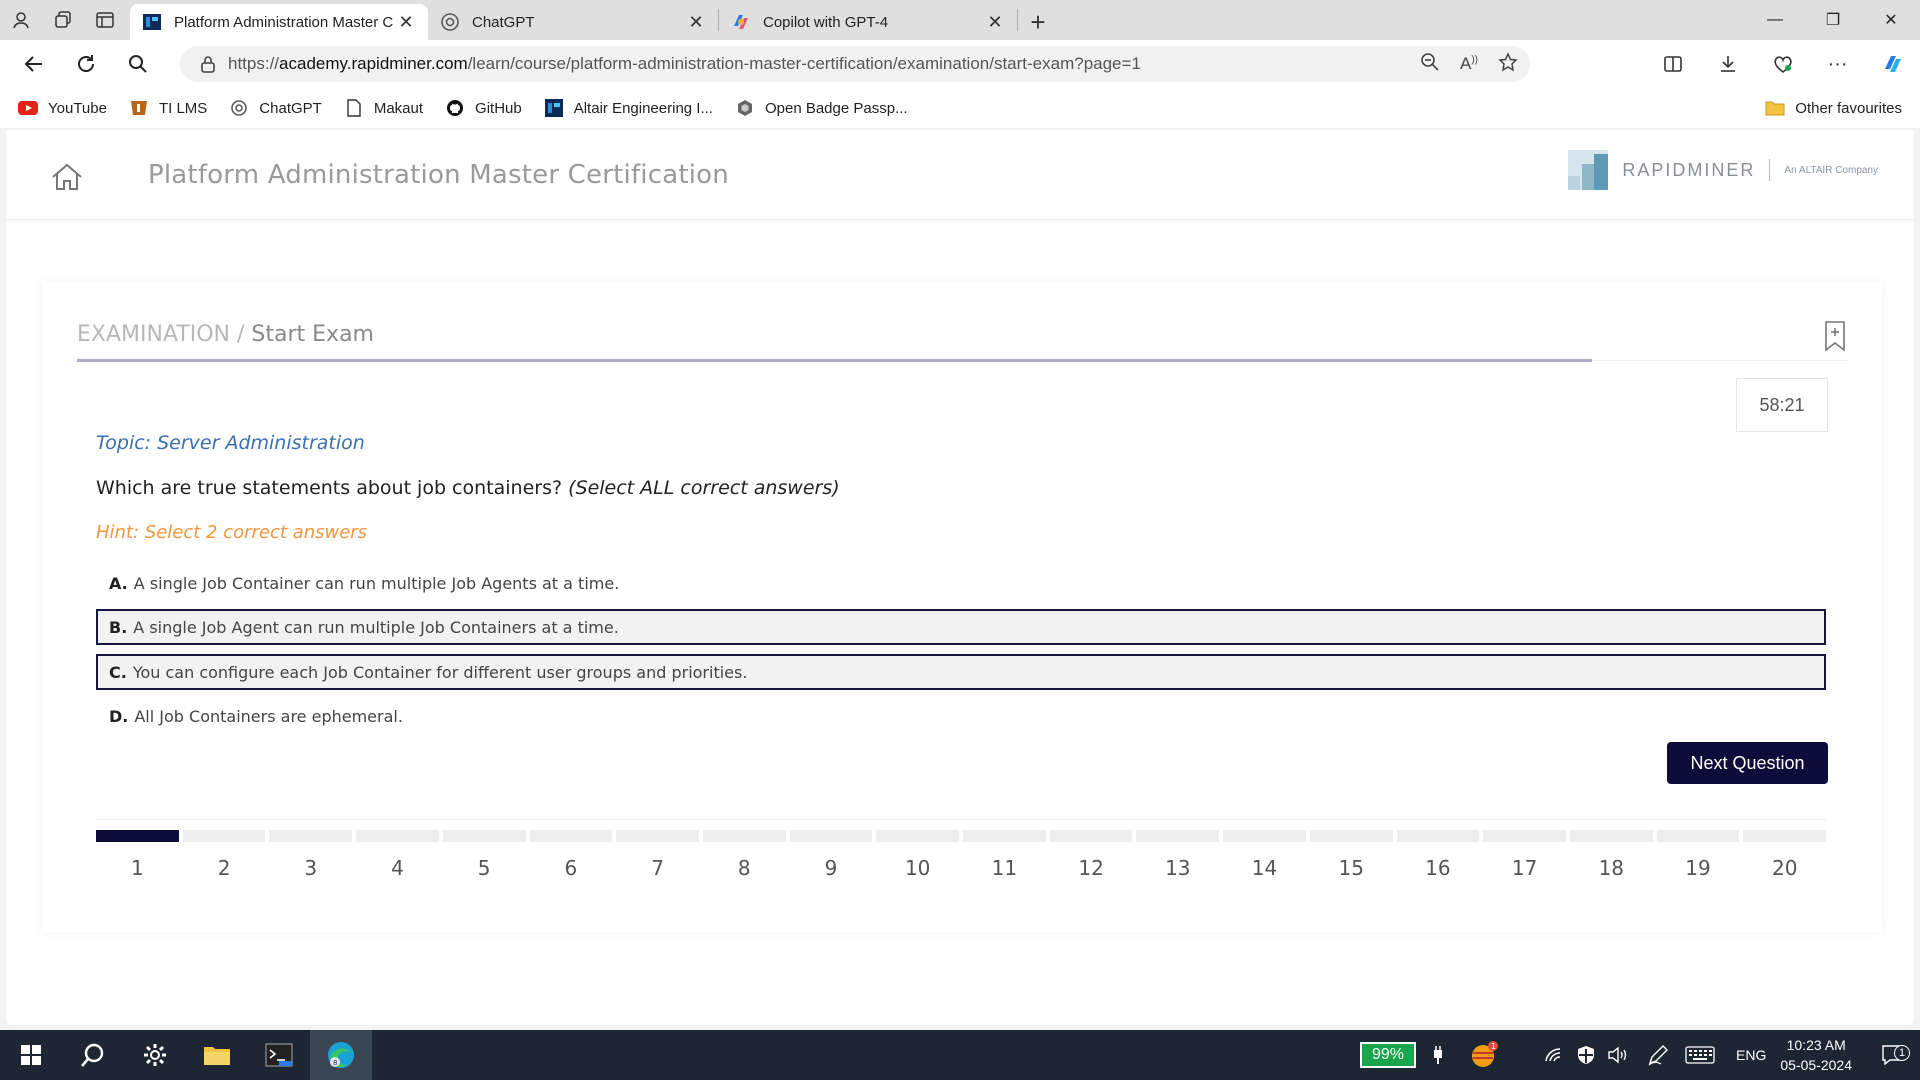 The width and height of the screenshot is (1920, 1080). I want to click on close-window-button: ✕, so click(1891, 20).